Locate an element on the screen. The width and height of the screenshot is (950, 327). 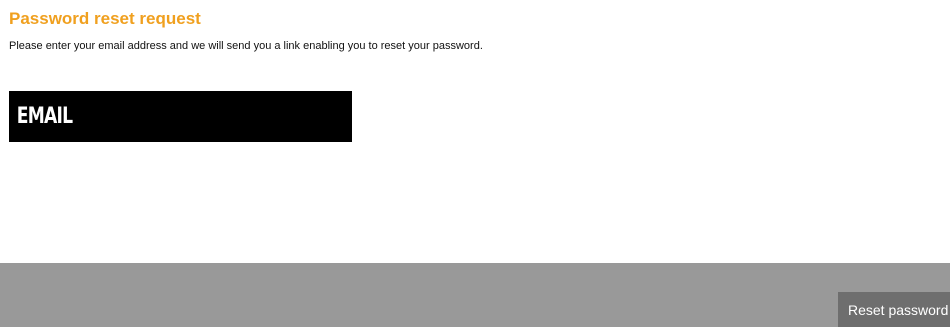
page-title: Password reset request is located at coordinates (105, 18).